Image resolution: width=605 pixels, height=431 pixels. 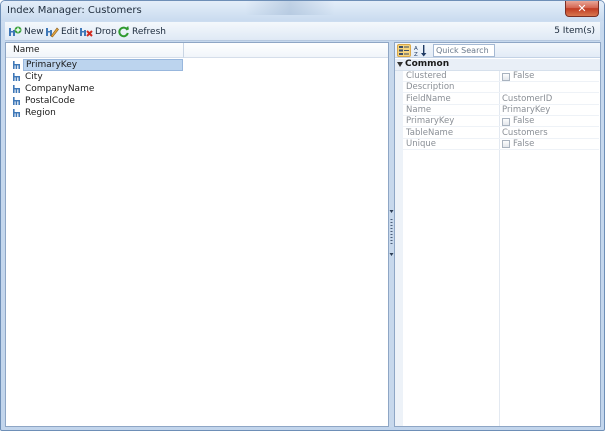 I want to click on alphabetical-sort-icon: A Z, so click(x=420, y=51).